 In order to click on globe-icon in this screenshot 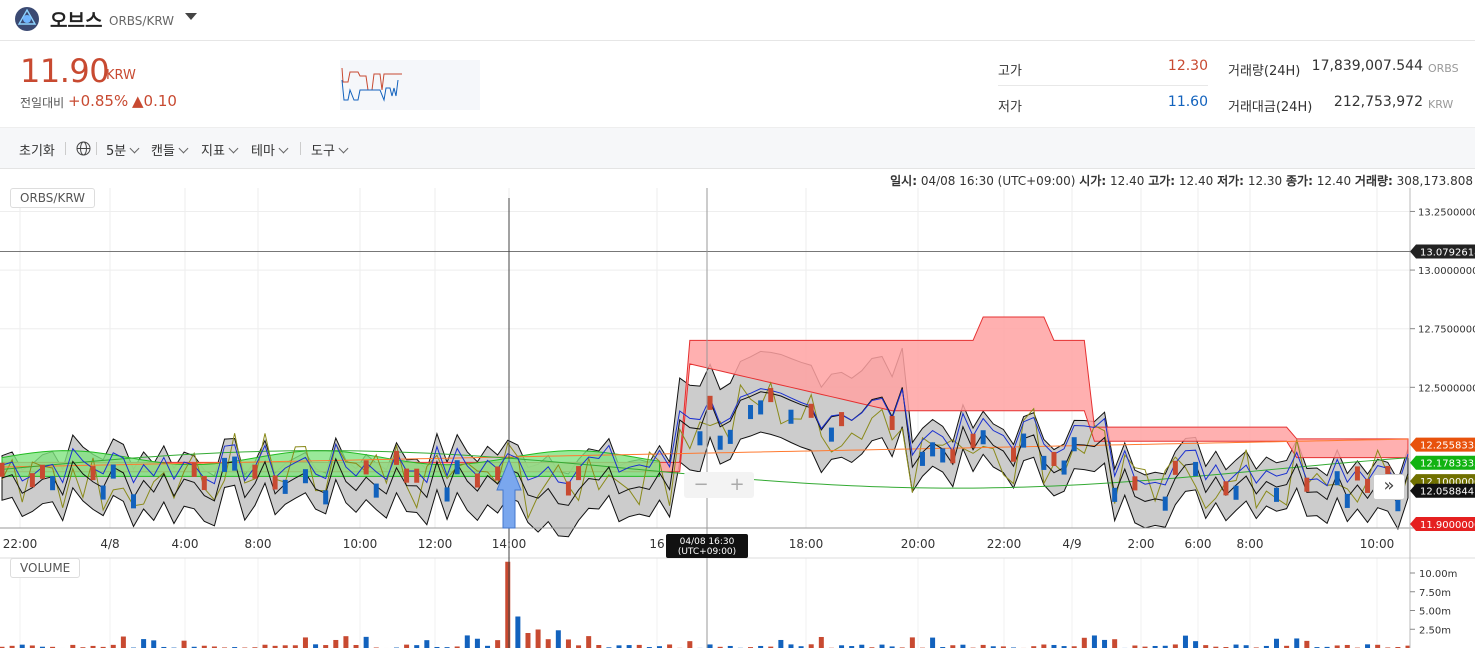, I will do `click(83, 148)`.